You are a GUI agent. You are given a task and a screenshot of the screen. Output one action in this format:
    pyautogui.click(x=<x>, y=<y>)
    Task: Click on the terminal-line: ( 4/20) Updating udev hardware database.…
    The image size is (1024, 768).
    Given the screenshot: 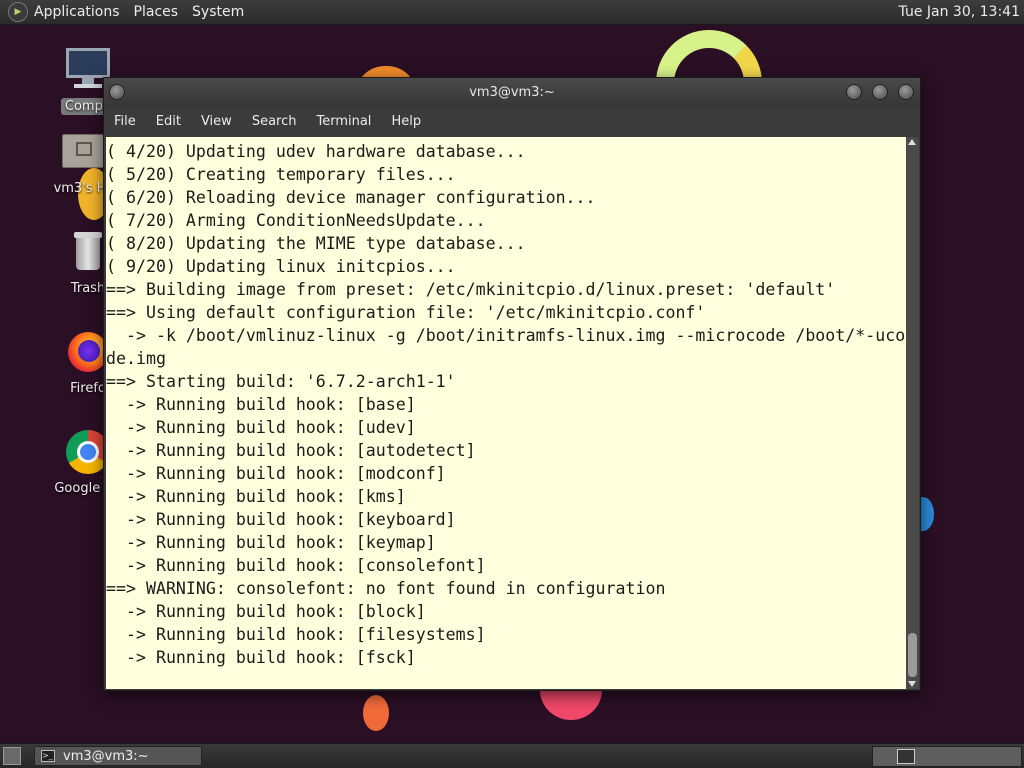 What is the action you would take?
    pyautogui.click(x=316, y=151)
    